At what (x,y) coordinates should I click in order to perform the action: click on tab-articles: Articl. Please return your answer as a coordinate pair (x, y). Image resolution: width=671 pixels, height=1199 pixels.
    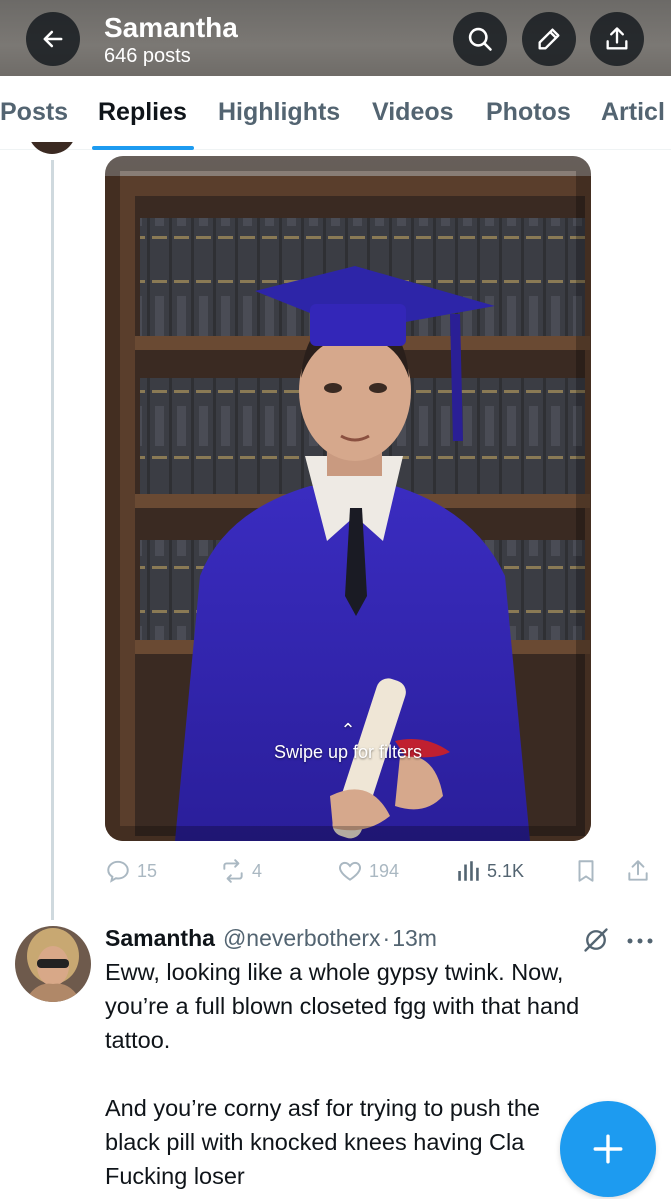
    Looking at the image, I should click on (633, 112).